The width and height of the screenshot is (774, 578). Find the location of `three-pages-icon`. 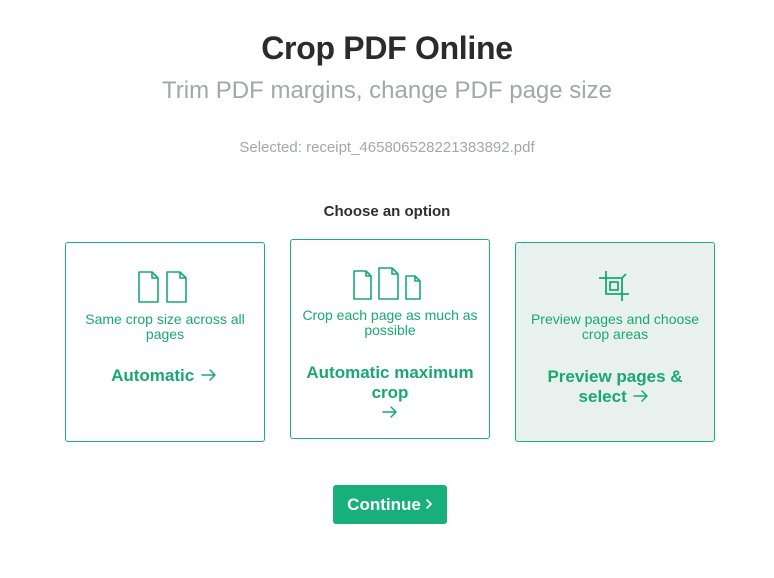

three-pages-icon is located at coordinates (390, 284).